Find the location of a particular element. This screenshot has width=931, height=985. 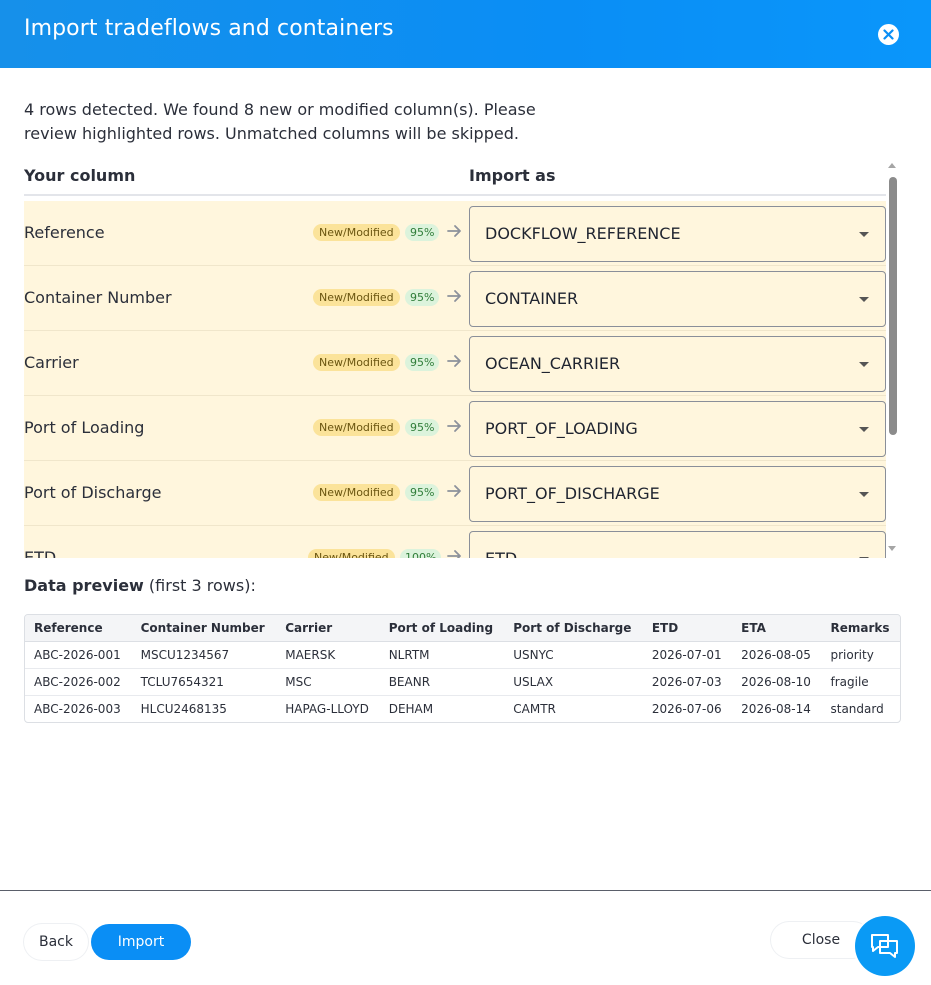

source-column-label: Port of Discharge is located at coordinates (93, 492).